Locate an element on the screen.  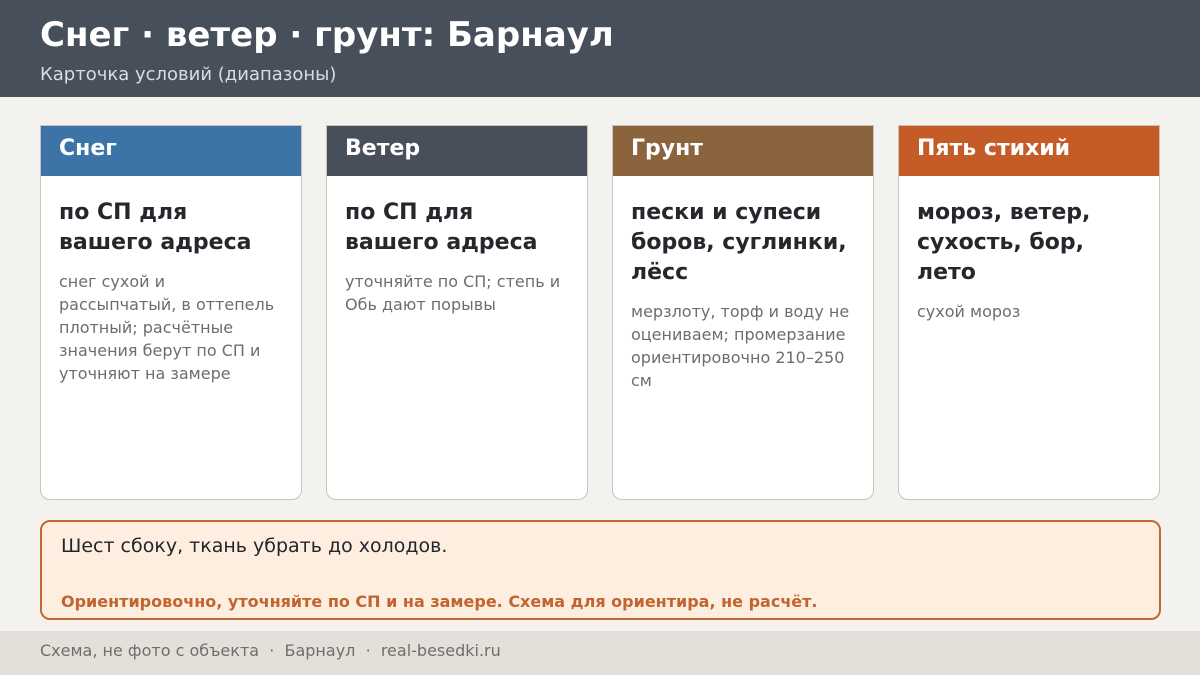
card-elements-head: Пять стихий is located at coordinates (1029, 151).